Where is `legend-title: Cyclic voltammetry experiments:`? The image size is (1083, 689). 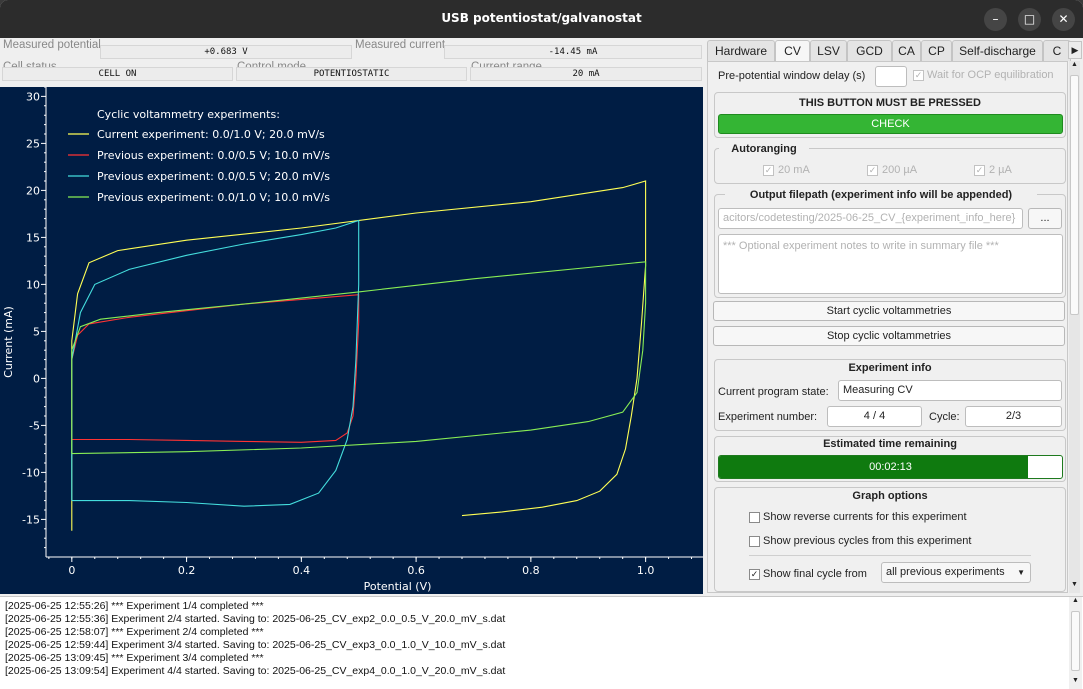
legend-title: Cyclic voltammetry experiments: is located at coordinates (188, 114).